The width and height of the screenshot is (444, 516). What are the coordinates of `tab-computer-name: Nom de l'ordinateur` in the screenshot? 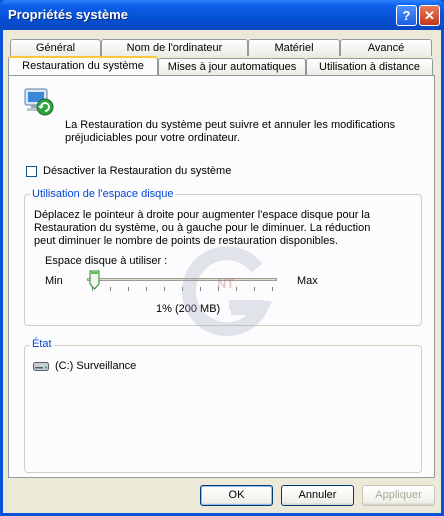 It's located at (174, 47).